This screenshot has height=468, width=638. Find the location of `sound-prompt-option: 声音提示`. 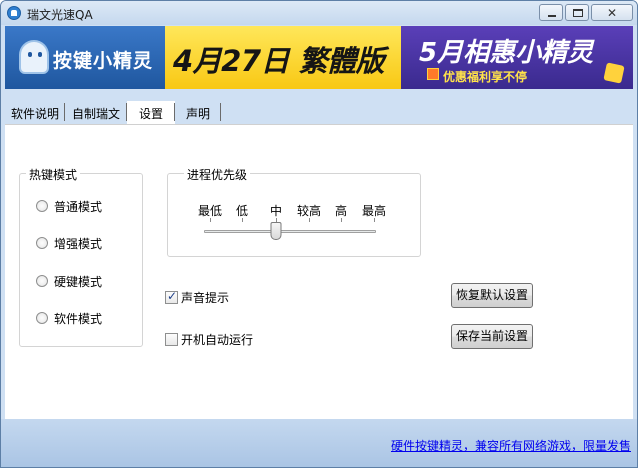

sound-prompt-option: 声音提示 is located at coordinates (197, 297).